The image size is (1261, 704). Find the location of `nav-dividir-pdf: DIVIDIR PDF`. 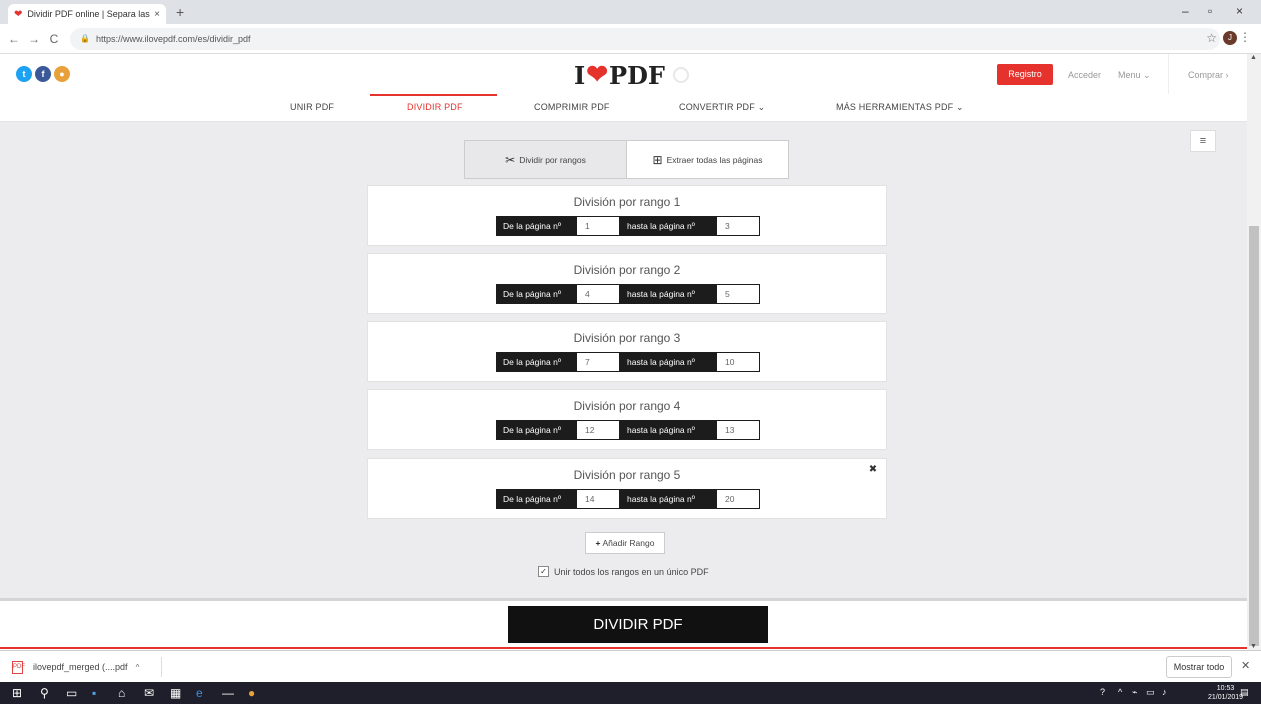

nav-dividir-pdf: DIVIDIR PDF is located at coordinates (435, 107).